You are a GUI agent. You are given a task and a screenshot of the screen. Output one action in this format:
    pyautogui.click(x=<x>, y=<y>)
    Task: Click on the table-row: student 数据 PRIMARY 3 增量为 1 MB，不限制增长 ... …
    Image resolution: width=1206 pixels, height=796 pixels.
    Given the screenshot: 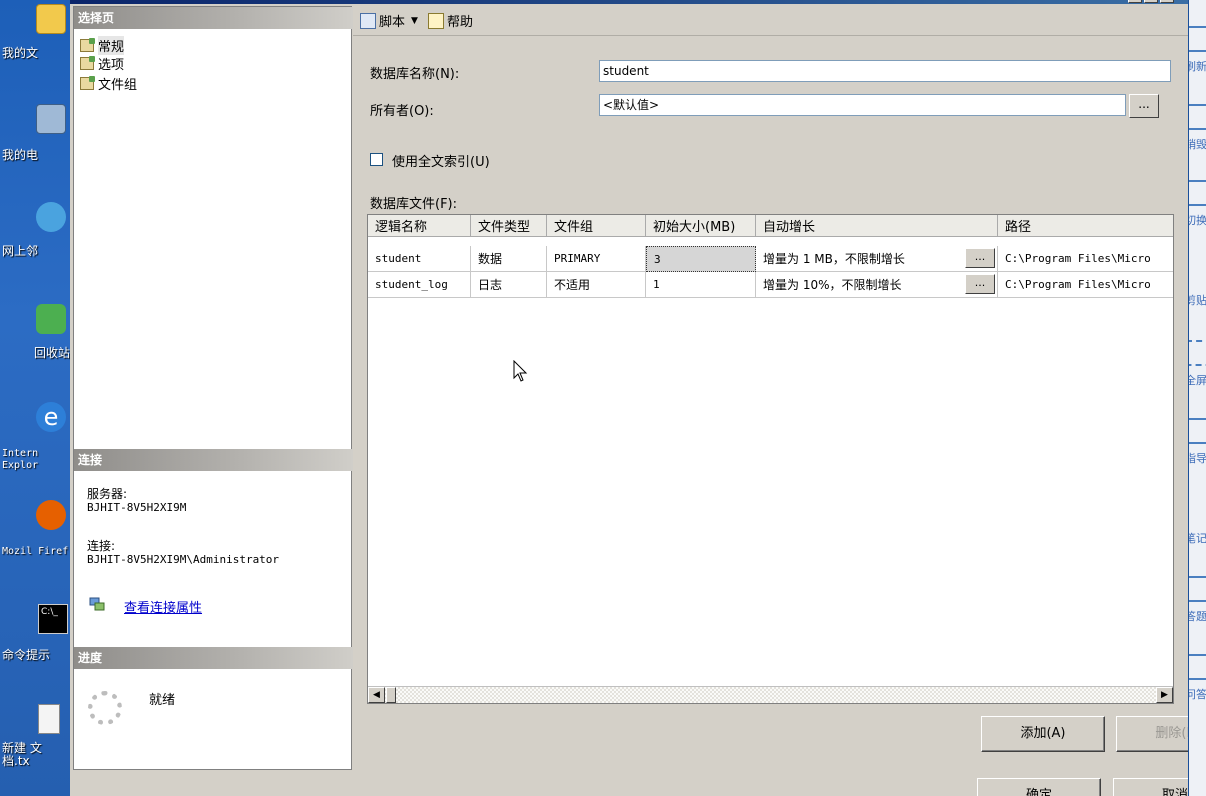 What is the action you would take?
    pyautogui.click(x=770, y=259)
    